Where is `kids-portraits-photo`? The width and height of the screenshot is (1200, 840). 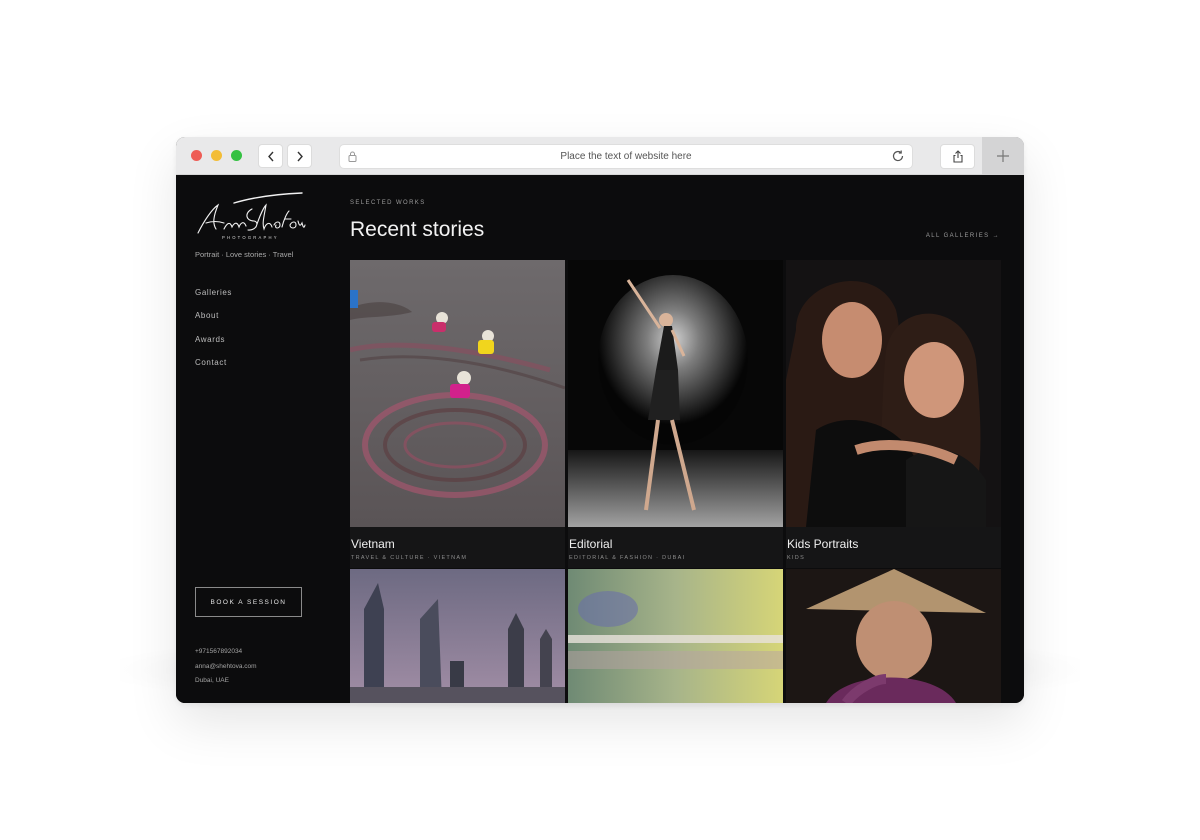
kids-portraits-photo is located at coordinates (893, 393).